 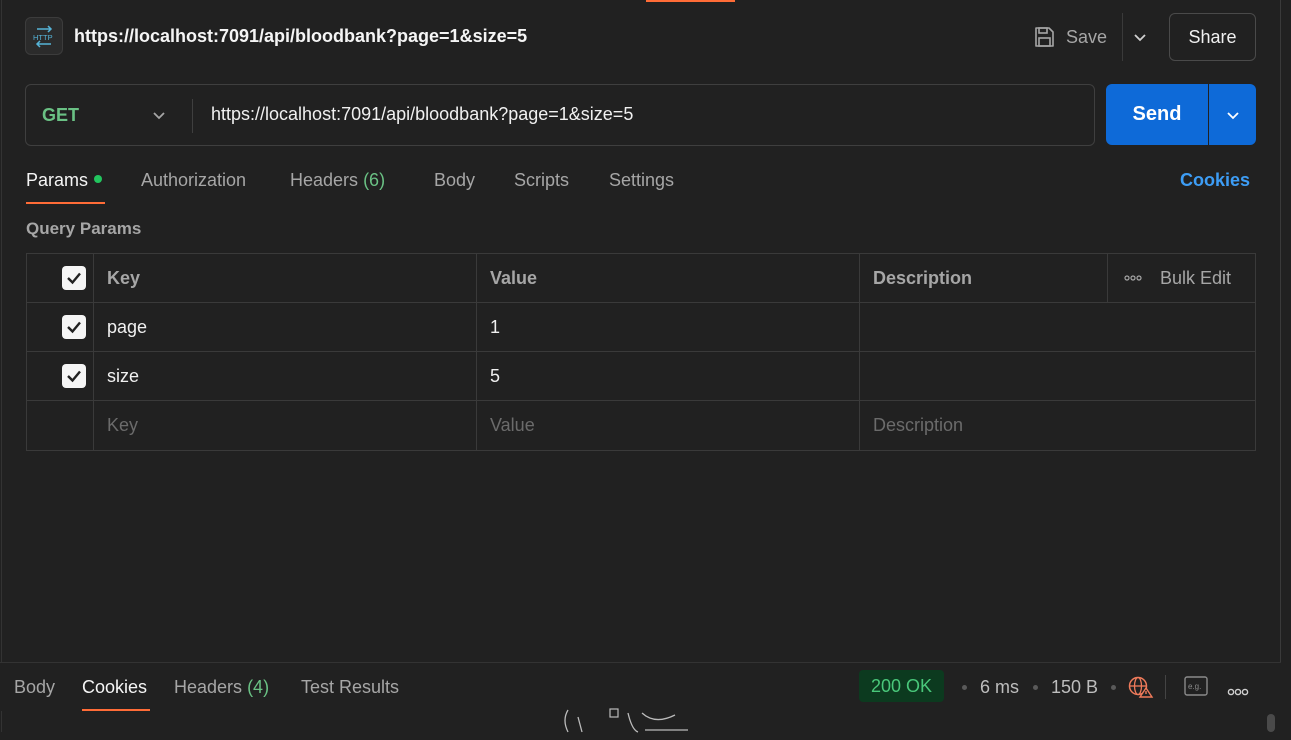 What do you see at coordinates (668, 376) in the screenshot?
I see `param-value-cell: 5` at bounding box center [668, 376].